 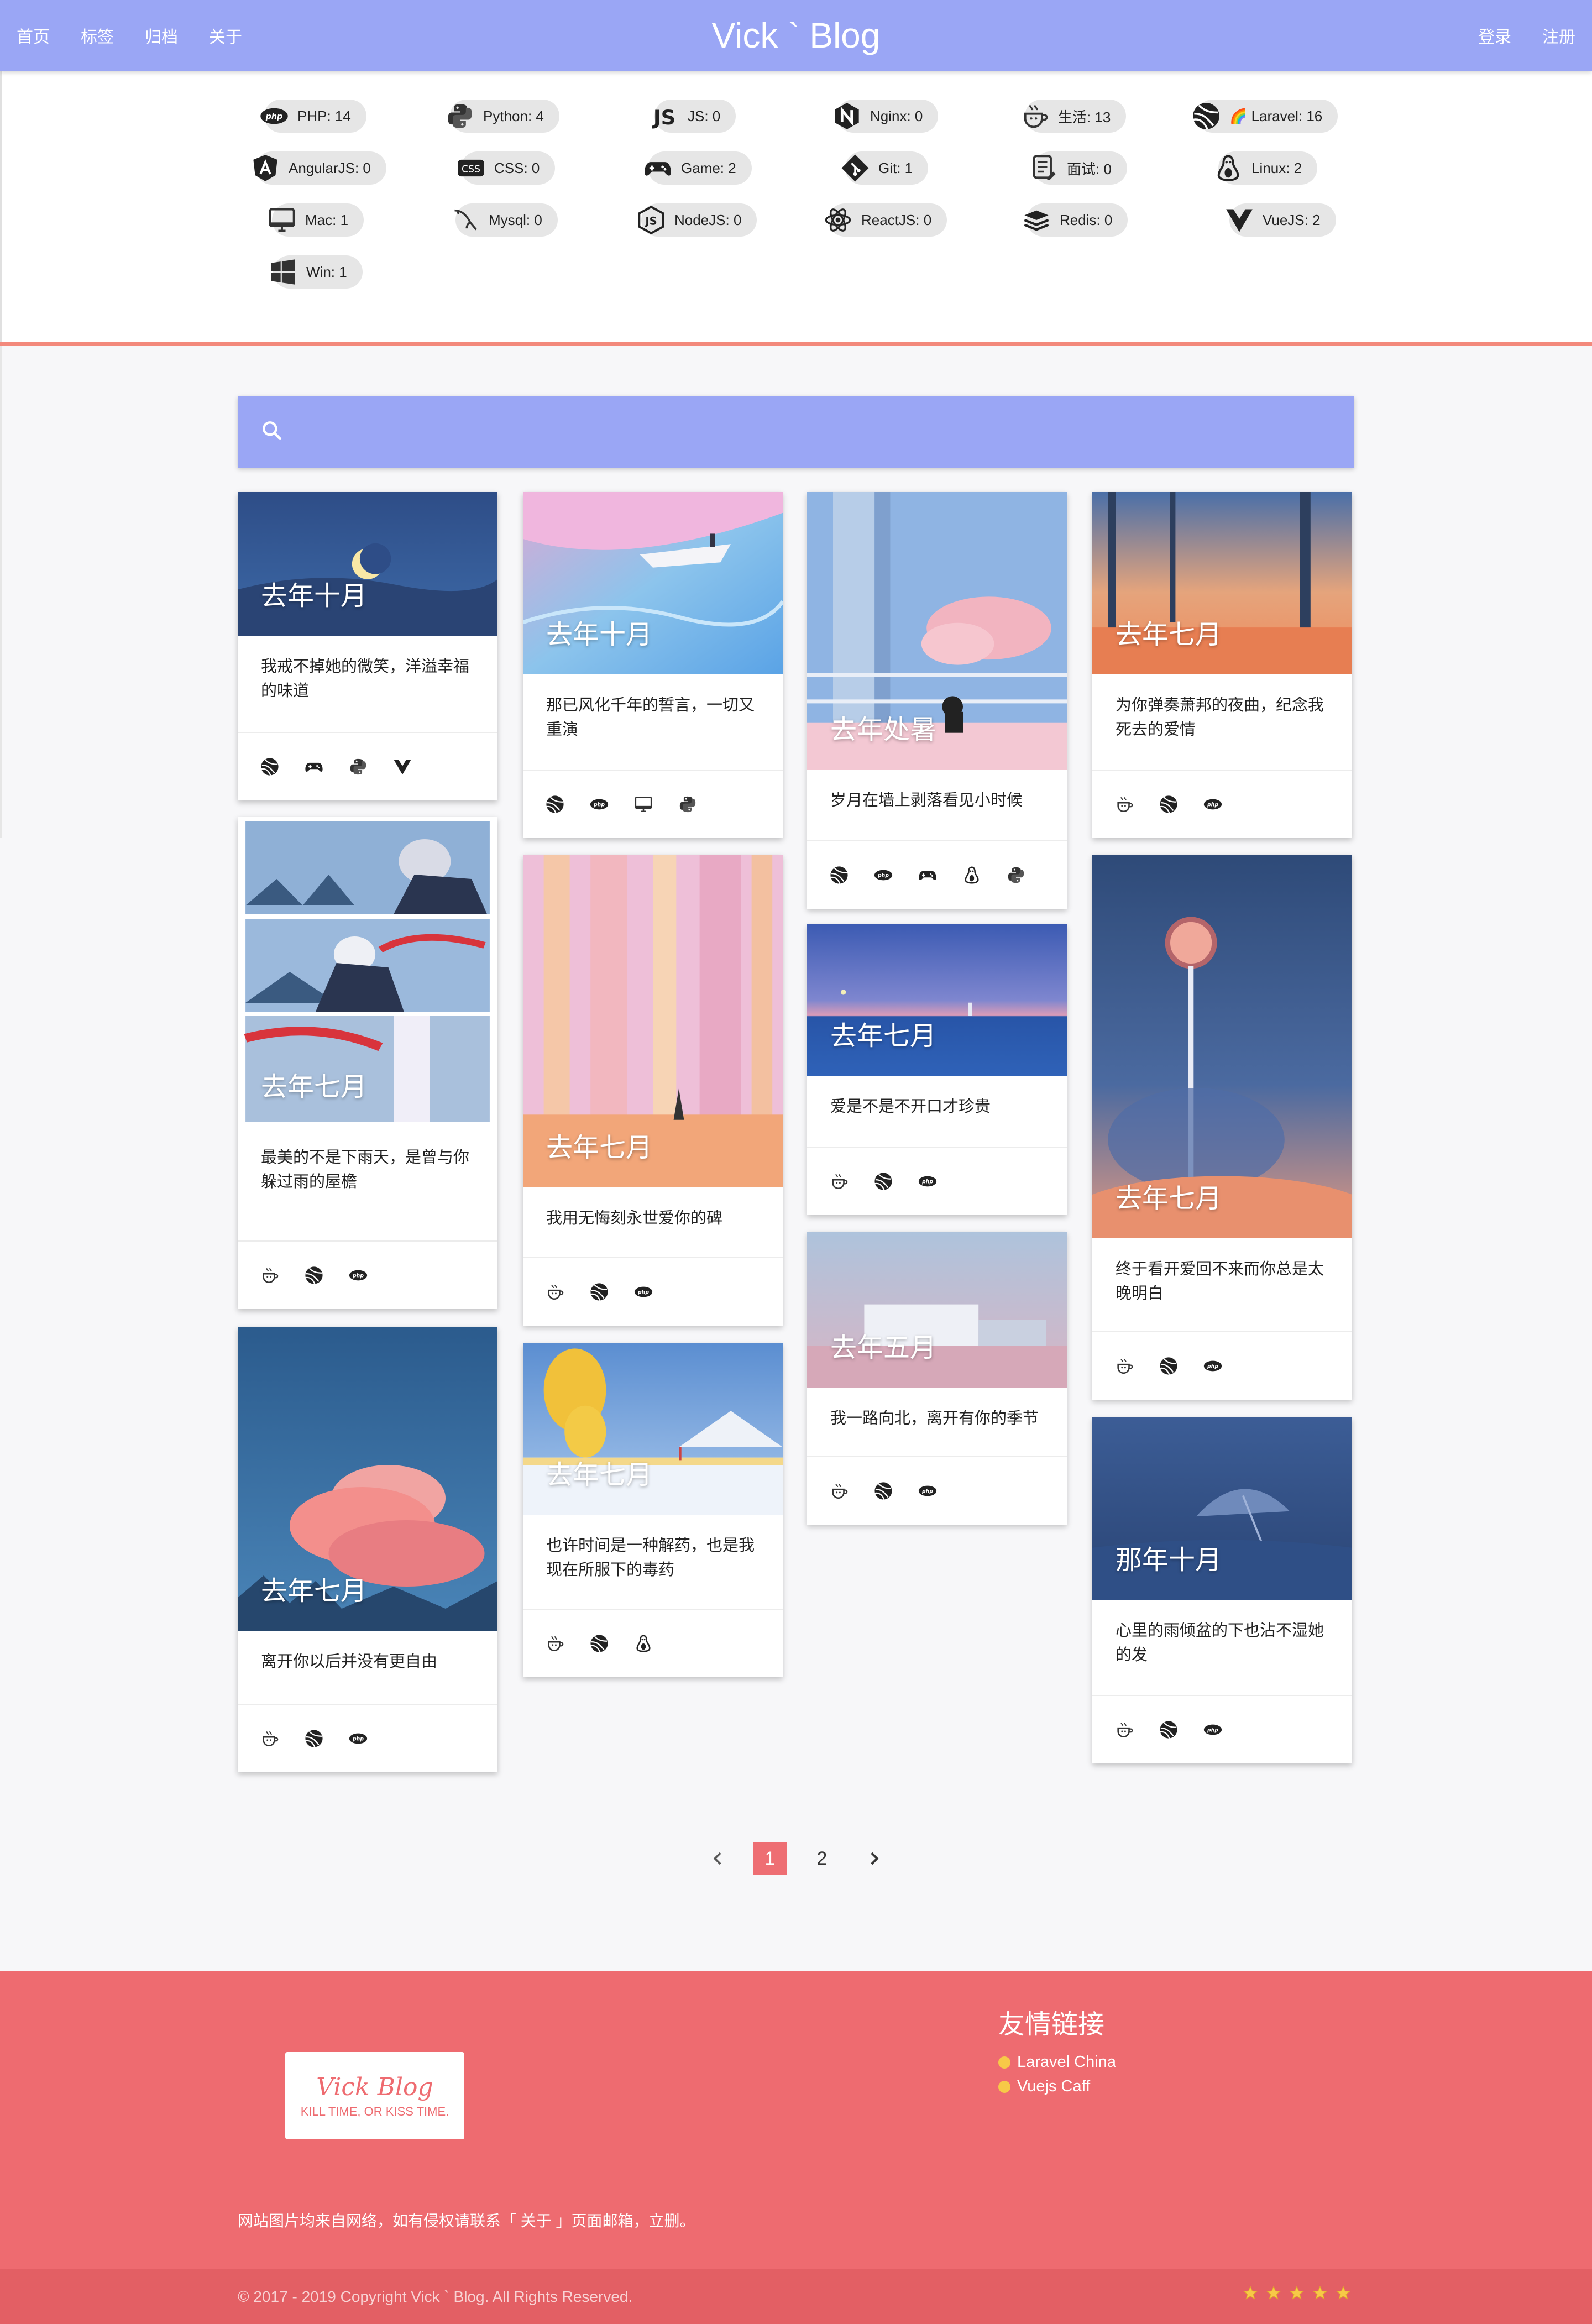 I want to click on post-title: 我戒不掉她的微笑，洋溢幸福的味道, so click(x=368, y=669).